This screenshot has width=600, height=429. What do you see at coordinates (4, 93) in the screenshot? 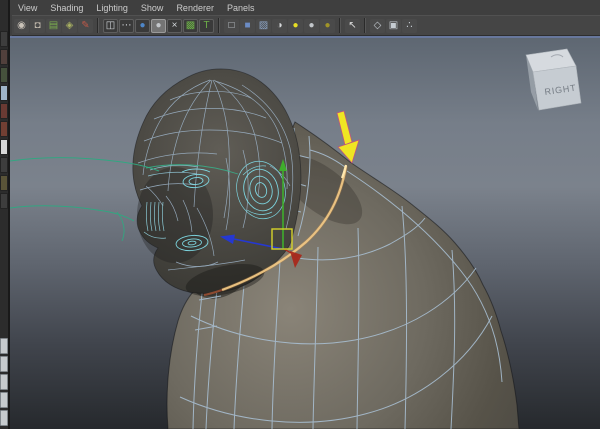
I see `move-tool-button` at bounding box center [4, 93].